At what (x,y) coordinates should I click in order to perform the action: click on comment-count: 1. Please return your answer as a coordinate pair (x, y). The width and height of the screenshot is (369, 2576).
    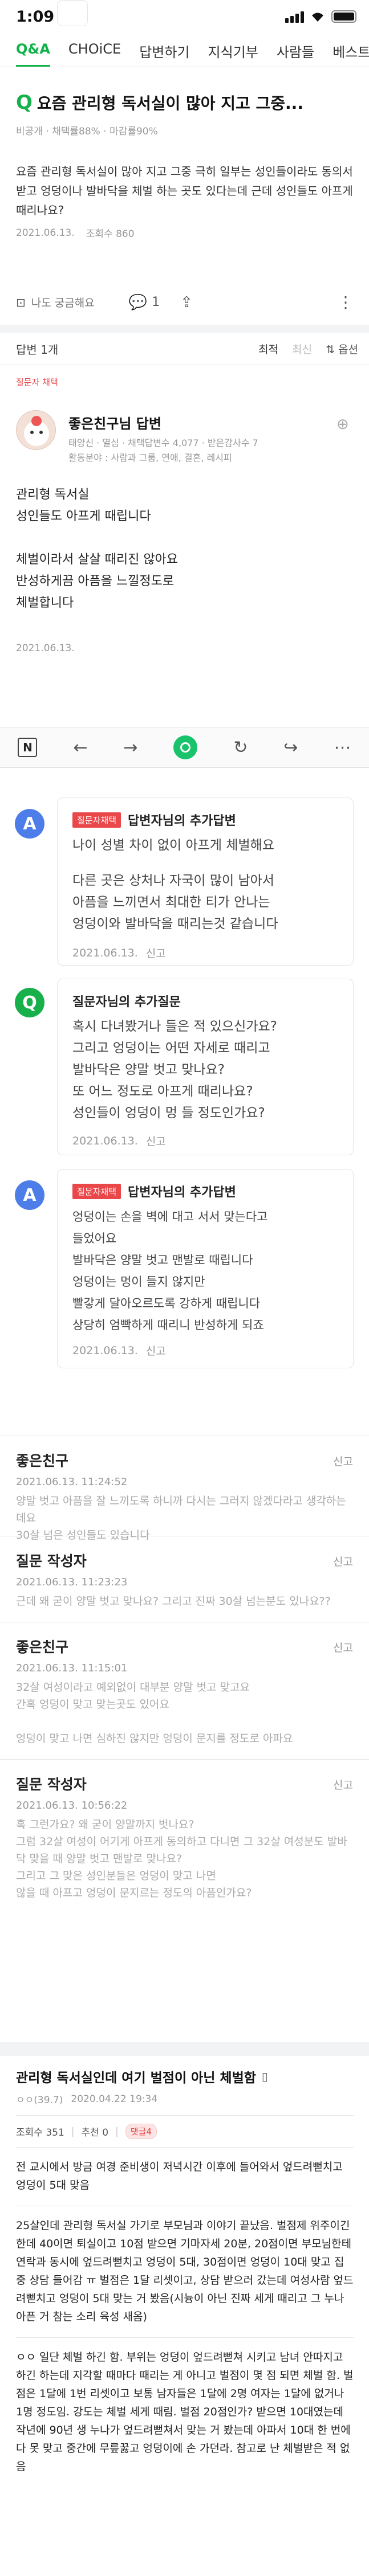
    Looking at the image, I should click on (156, 302).